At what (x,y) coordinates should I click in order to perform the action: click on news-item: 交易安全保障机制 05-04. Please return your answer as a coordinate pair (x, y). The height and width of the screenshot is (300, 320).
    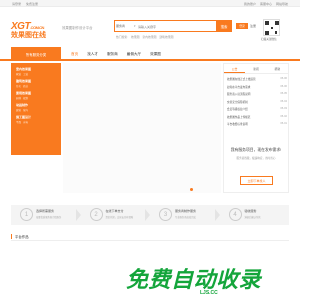
    Looking at the image, I should click on (257, 104).